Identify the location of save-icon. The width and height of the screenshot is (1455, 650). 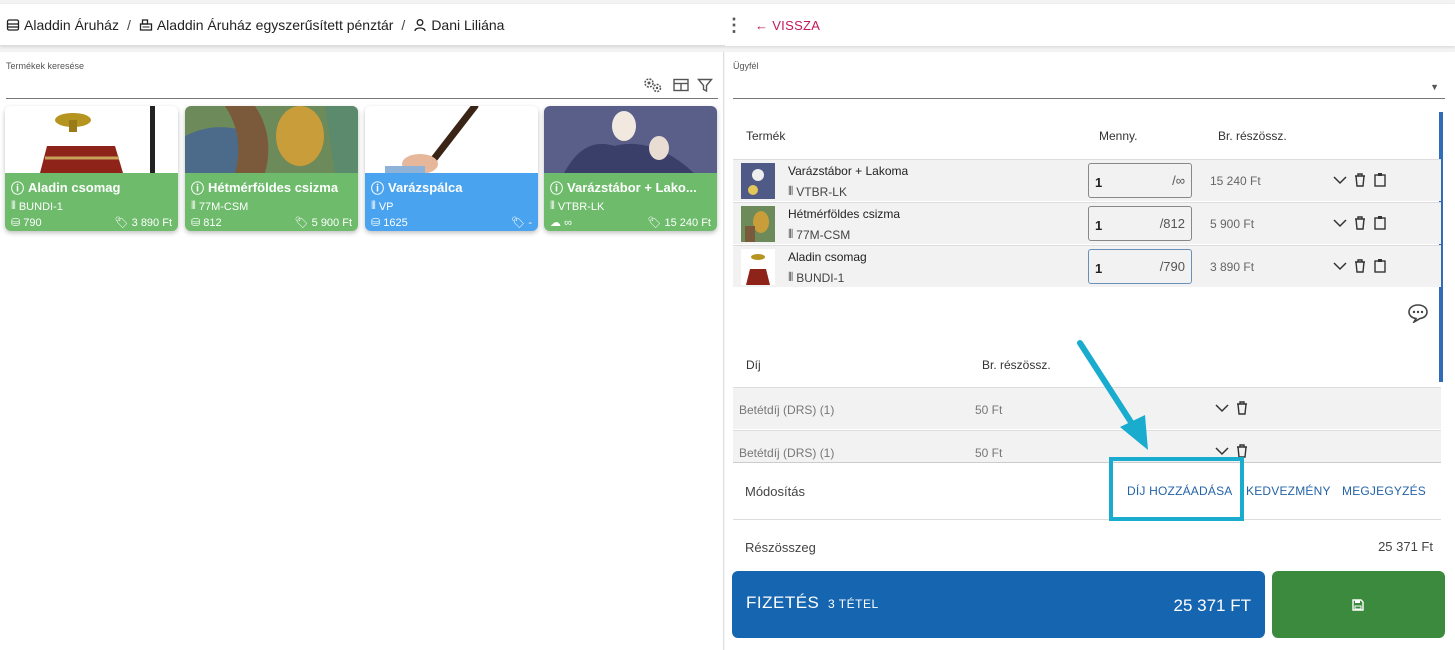
(1358, 605).